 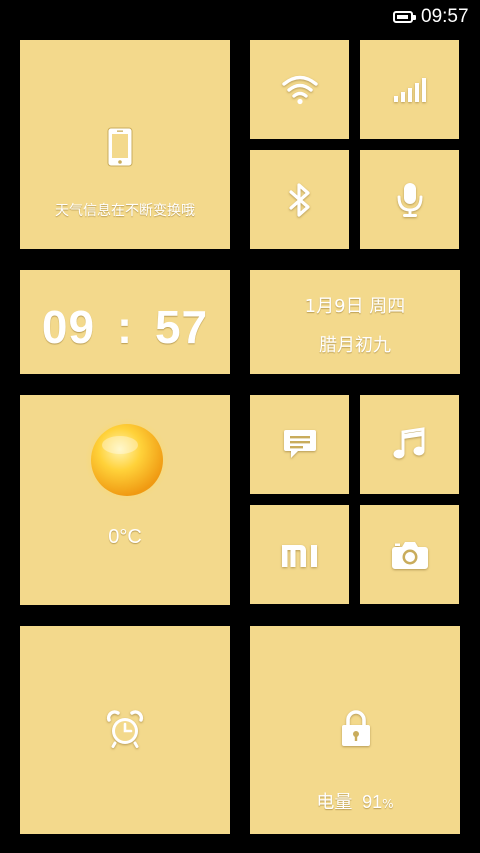 What do you see at coordinates (120, 147) in the screenshot?
I see `phone-icon` at bounding box center [120, 147].